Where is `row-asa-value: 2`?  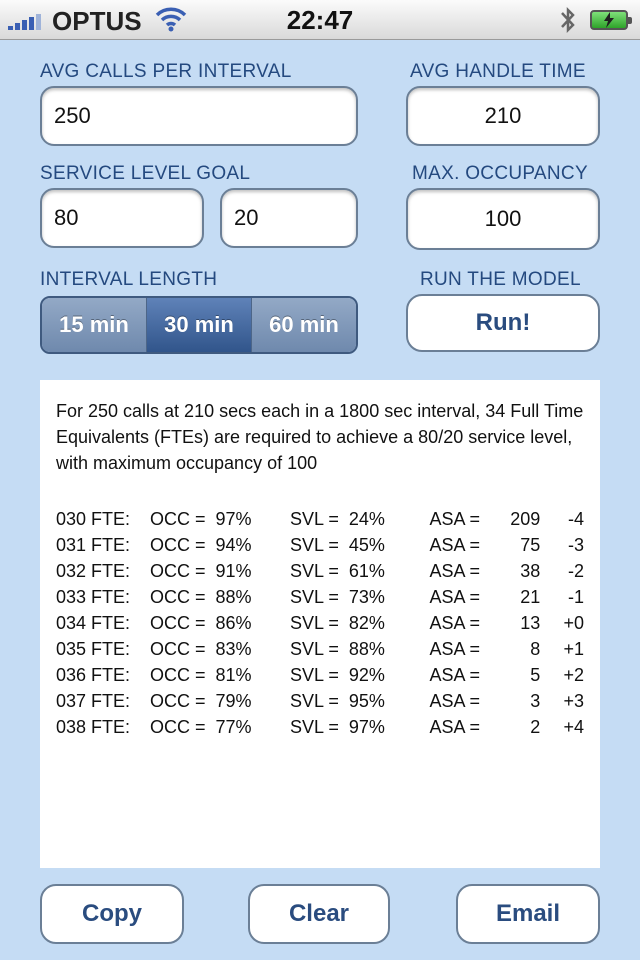
row-asa-value: 2 is located at coordinates (535, 727).